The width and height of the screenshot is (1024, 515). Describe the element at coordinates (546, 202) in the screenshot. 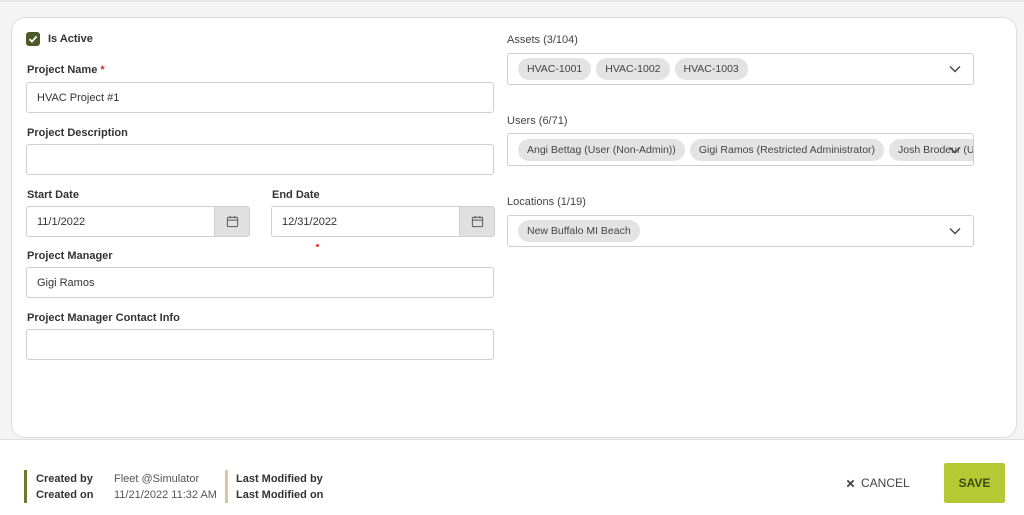

I see `locations-label: Locations (1/19)` at that location.